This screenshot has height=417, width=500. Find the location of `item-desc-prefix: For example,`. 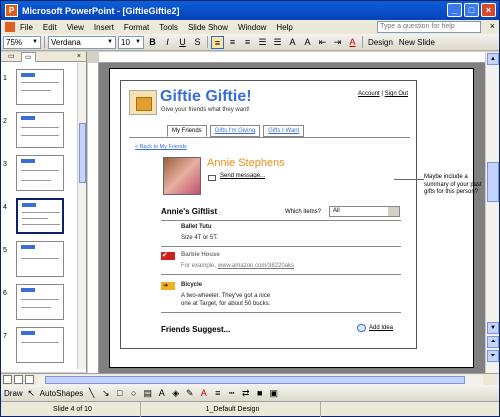

item-desc-prefix: For example, is located at coordinates (199, 266).